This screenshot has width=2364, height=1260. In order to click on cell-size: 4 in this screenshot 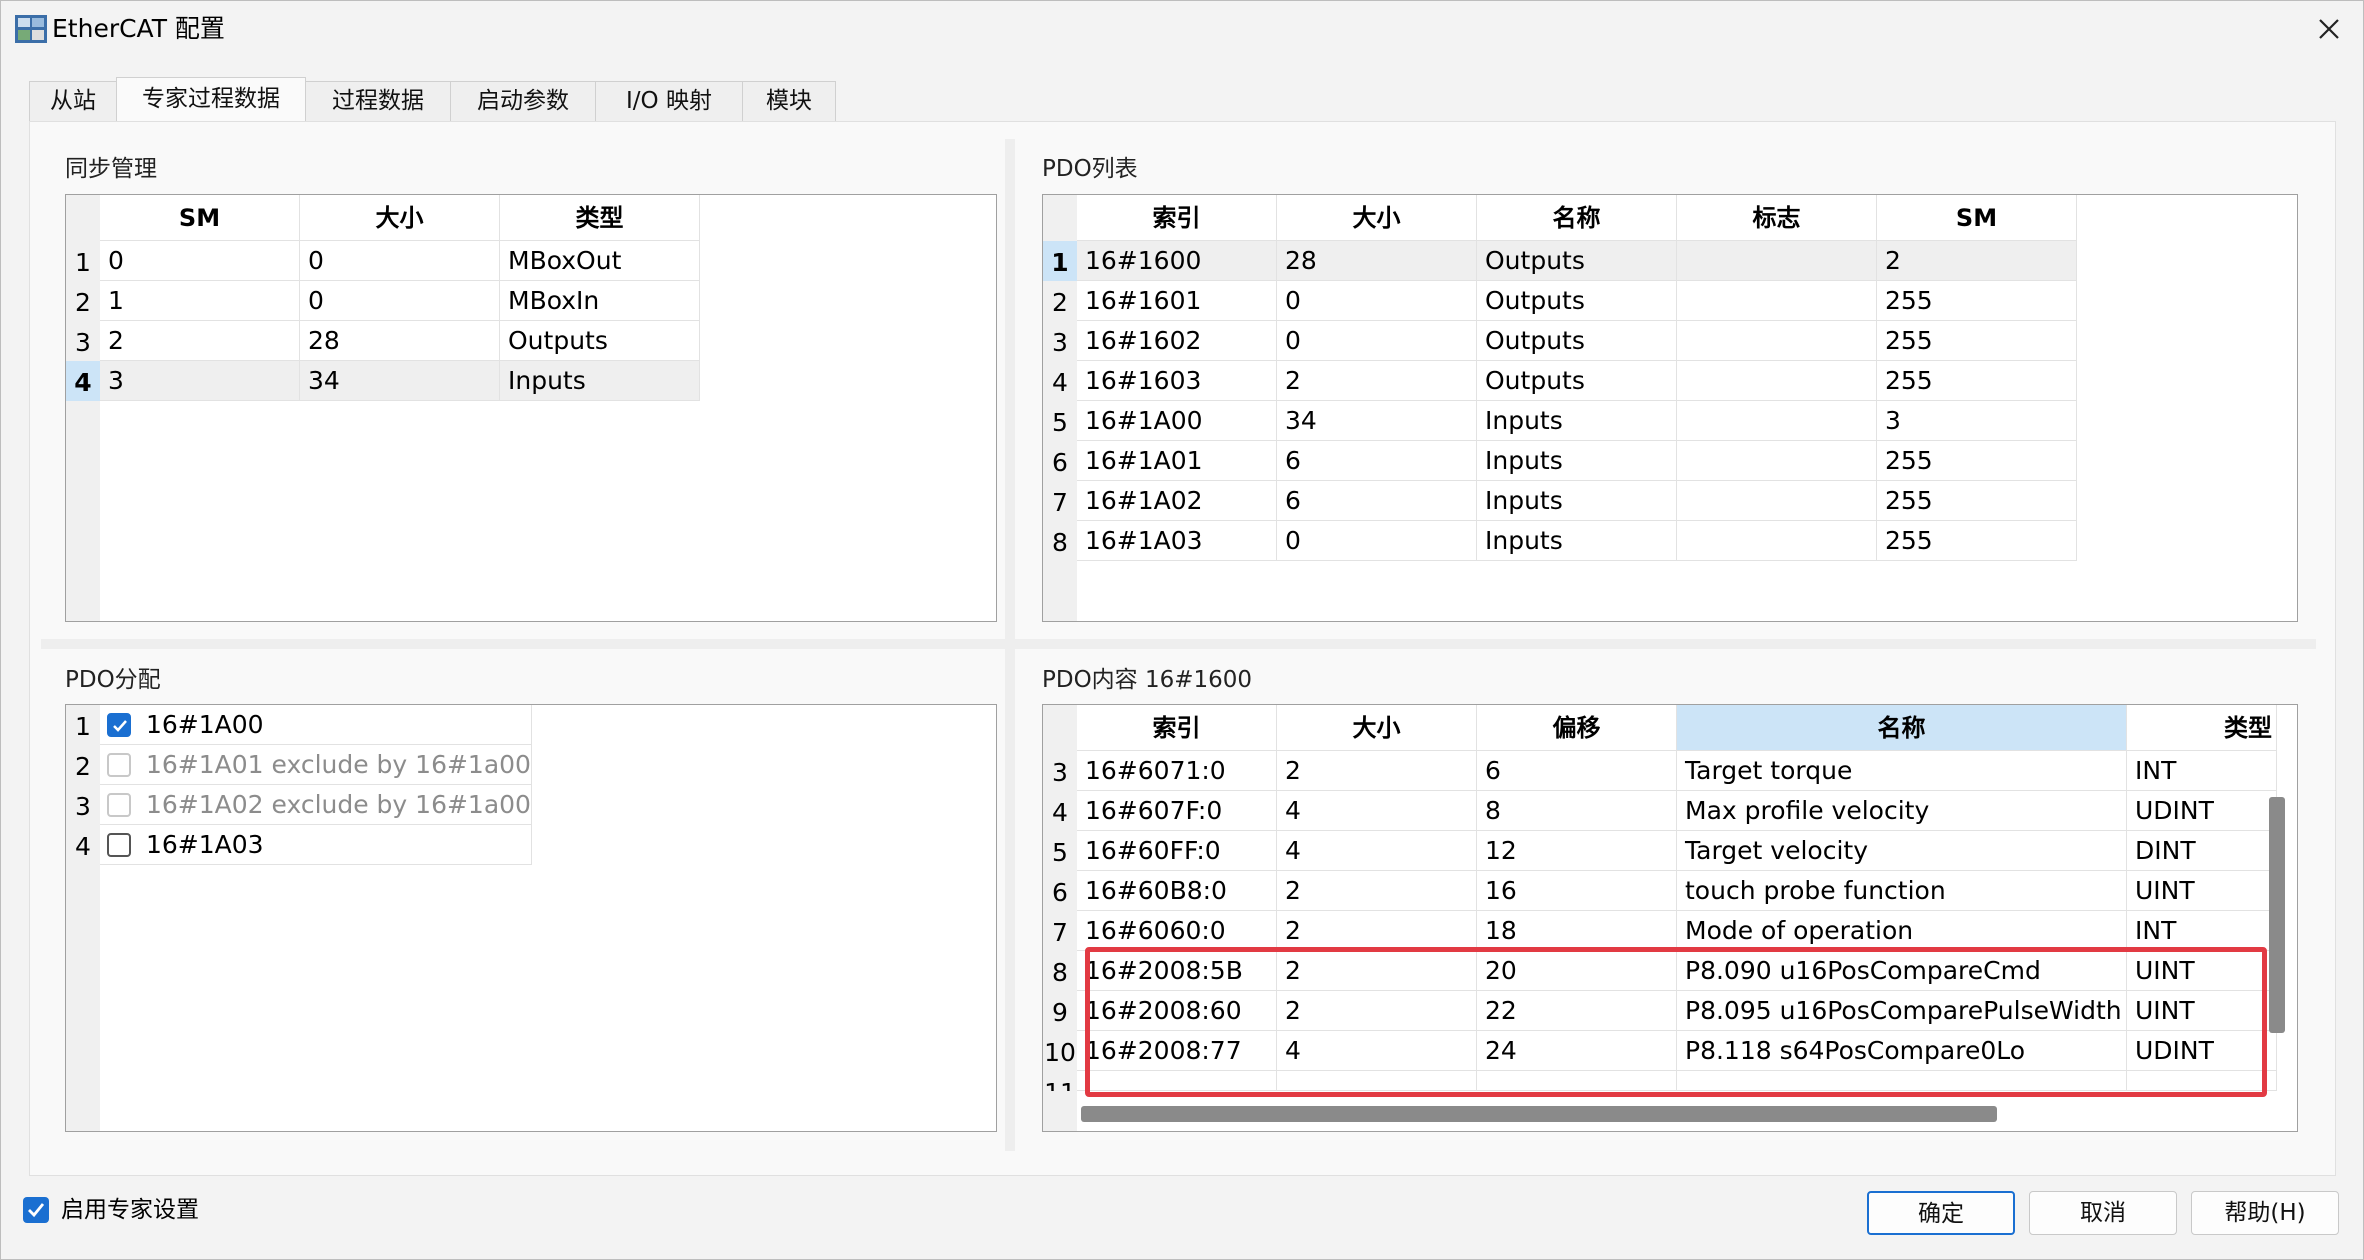, I will do `click(1377, 851)`.